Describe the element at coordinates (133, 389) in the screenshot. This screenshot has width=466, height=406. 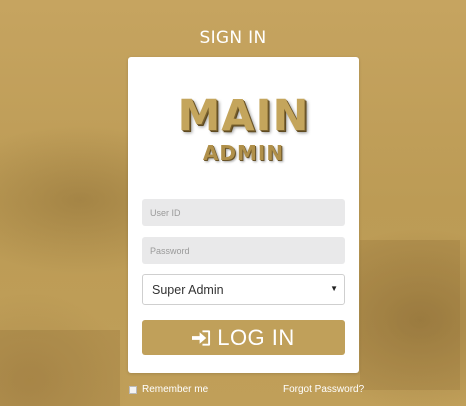
I see `remember-me-checkbox` at that location.